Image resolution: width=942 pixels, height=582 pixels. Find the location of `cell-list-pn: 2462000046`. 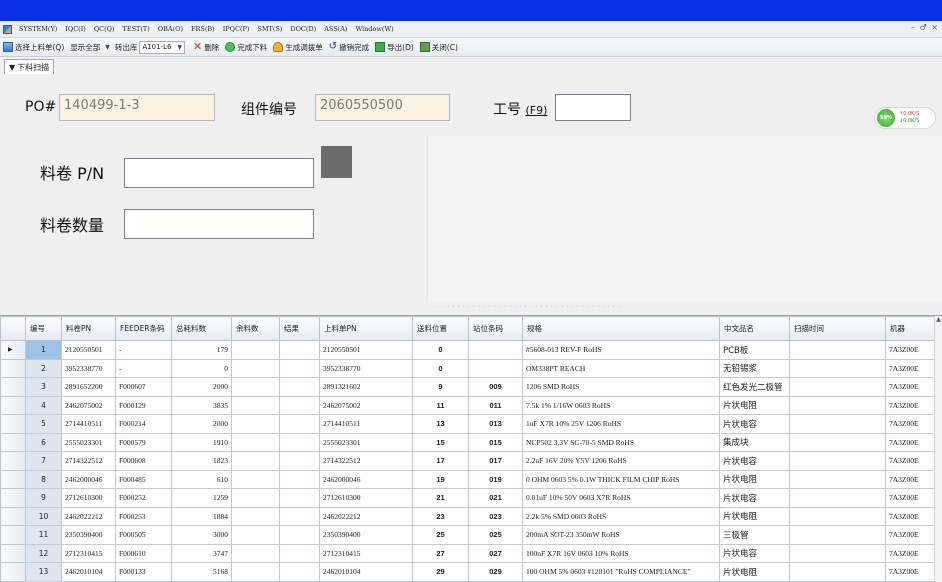

cell-list-pn: 2462000046 is located at coordinates (366, 479).